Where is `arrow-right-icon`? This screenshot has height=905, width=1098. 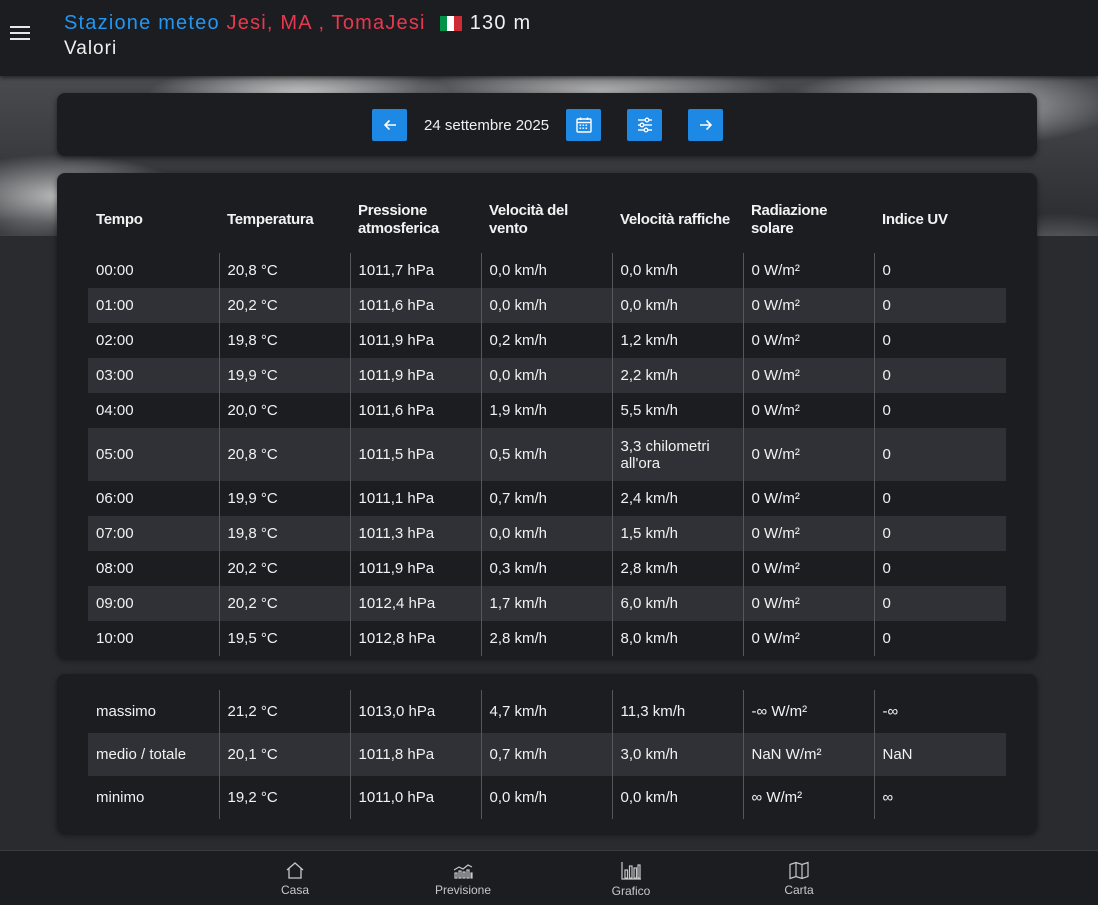 arrow-right-icon is located at coordinates (705, 125).